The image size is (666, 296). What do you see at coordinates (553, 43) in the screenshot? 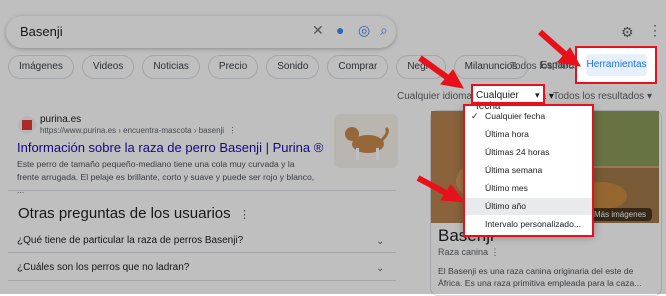
I see `arrow-to-tools` at bounding box center [553, 43].